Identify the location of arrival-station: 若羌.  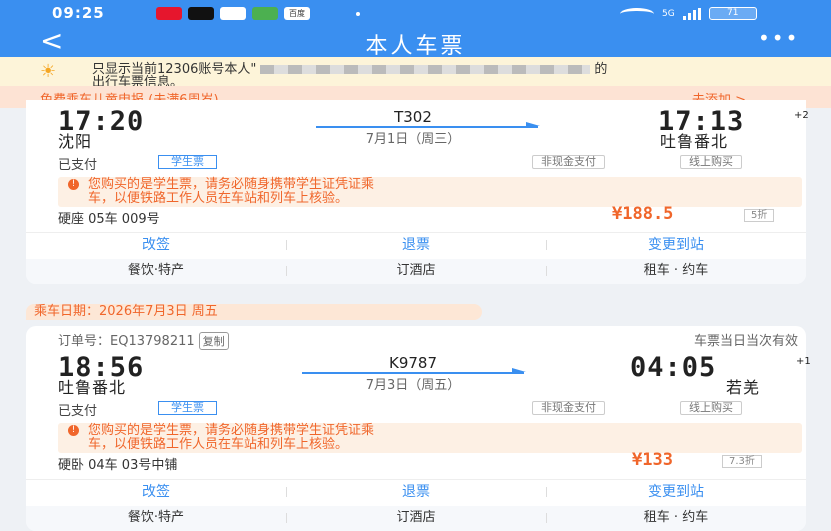
(743, 387).